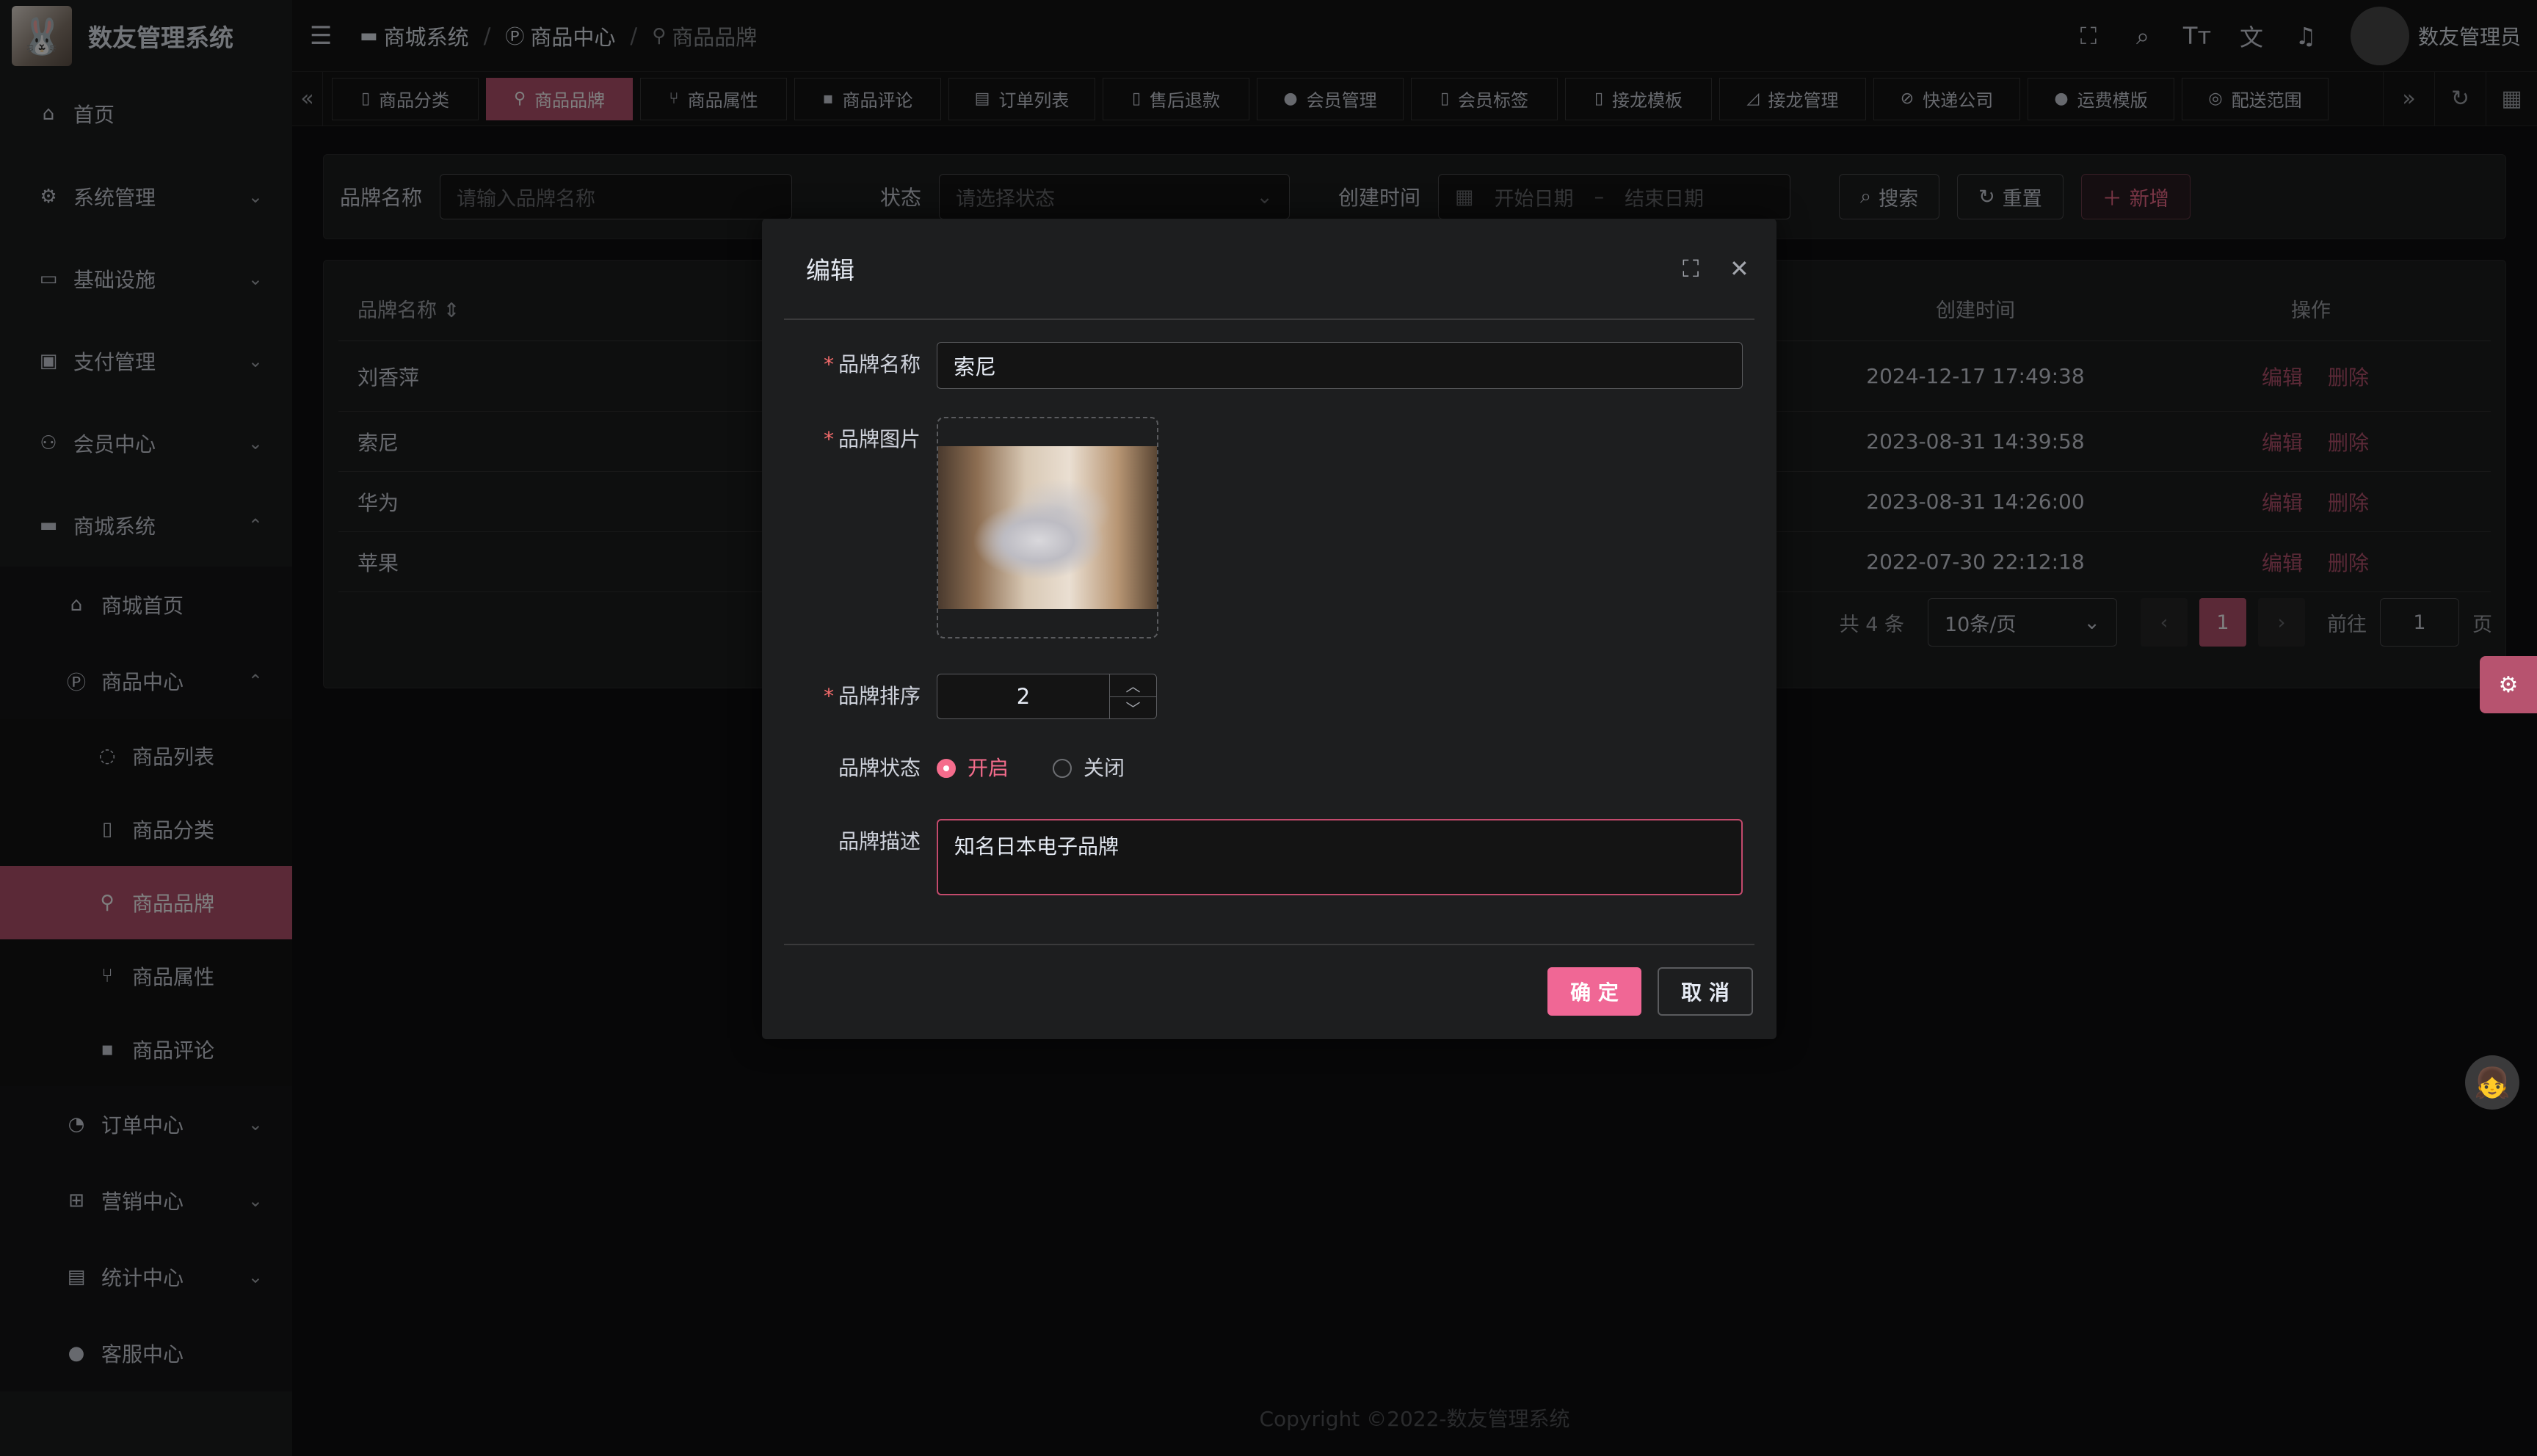 The width and height of the screenshot is (2537, 1456). I want to click on brand-desc-textarea: 知名日本电子品牌, so click(1340, 857).